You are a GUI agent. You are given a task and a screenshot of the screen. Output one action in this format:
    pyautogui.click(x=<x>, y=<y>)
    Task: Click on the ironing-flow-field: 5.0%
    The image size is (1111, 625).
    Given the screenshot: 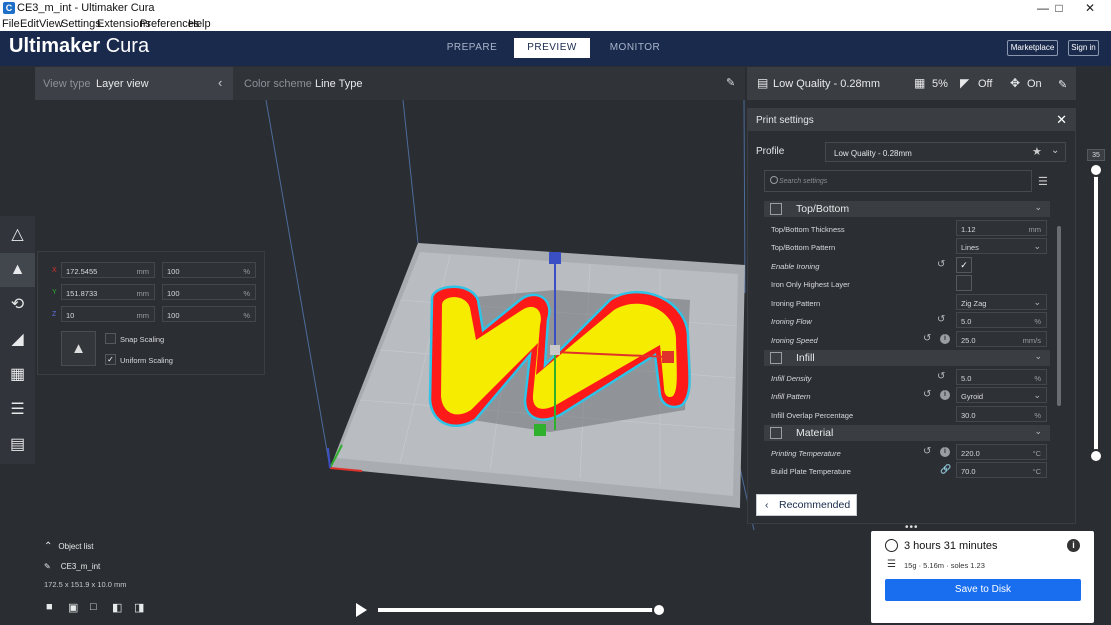 What is the action you would take?
    pyautogui.click(x=1001, y=320)
    